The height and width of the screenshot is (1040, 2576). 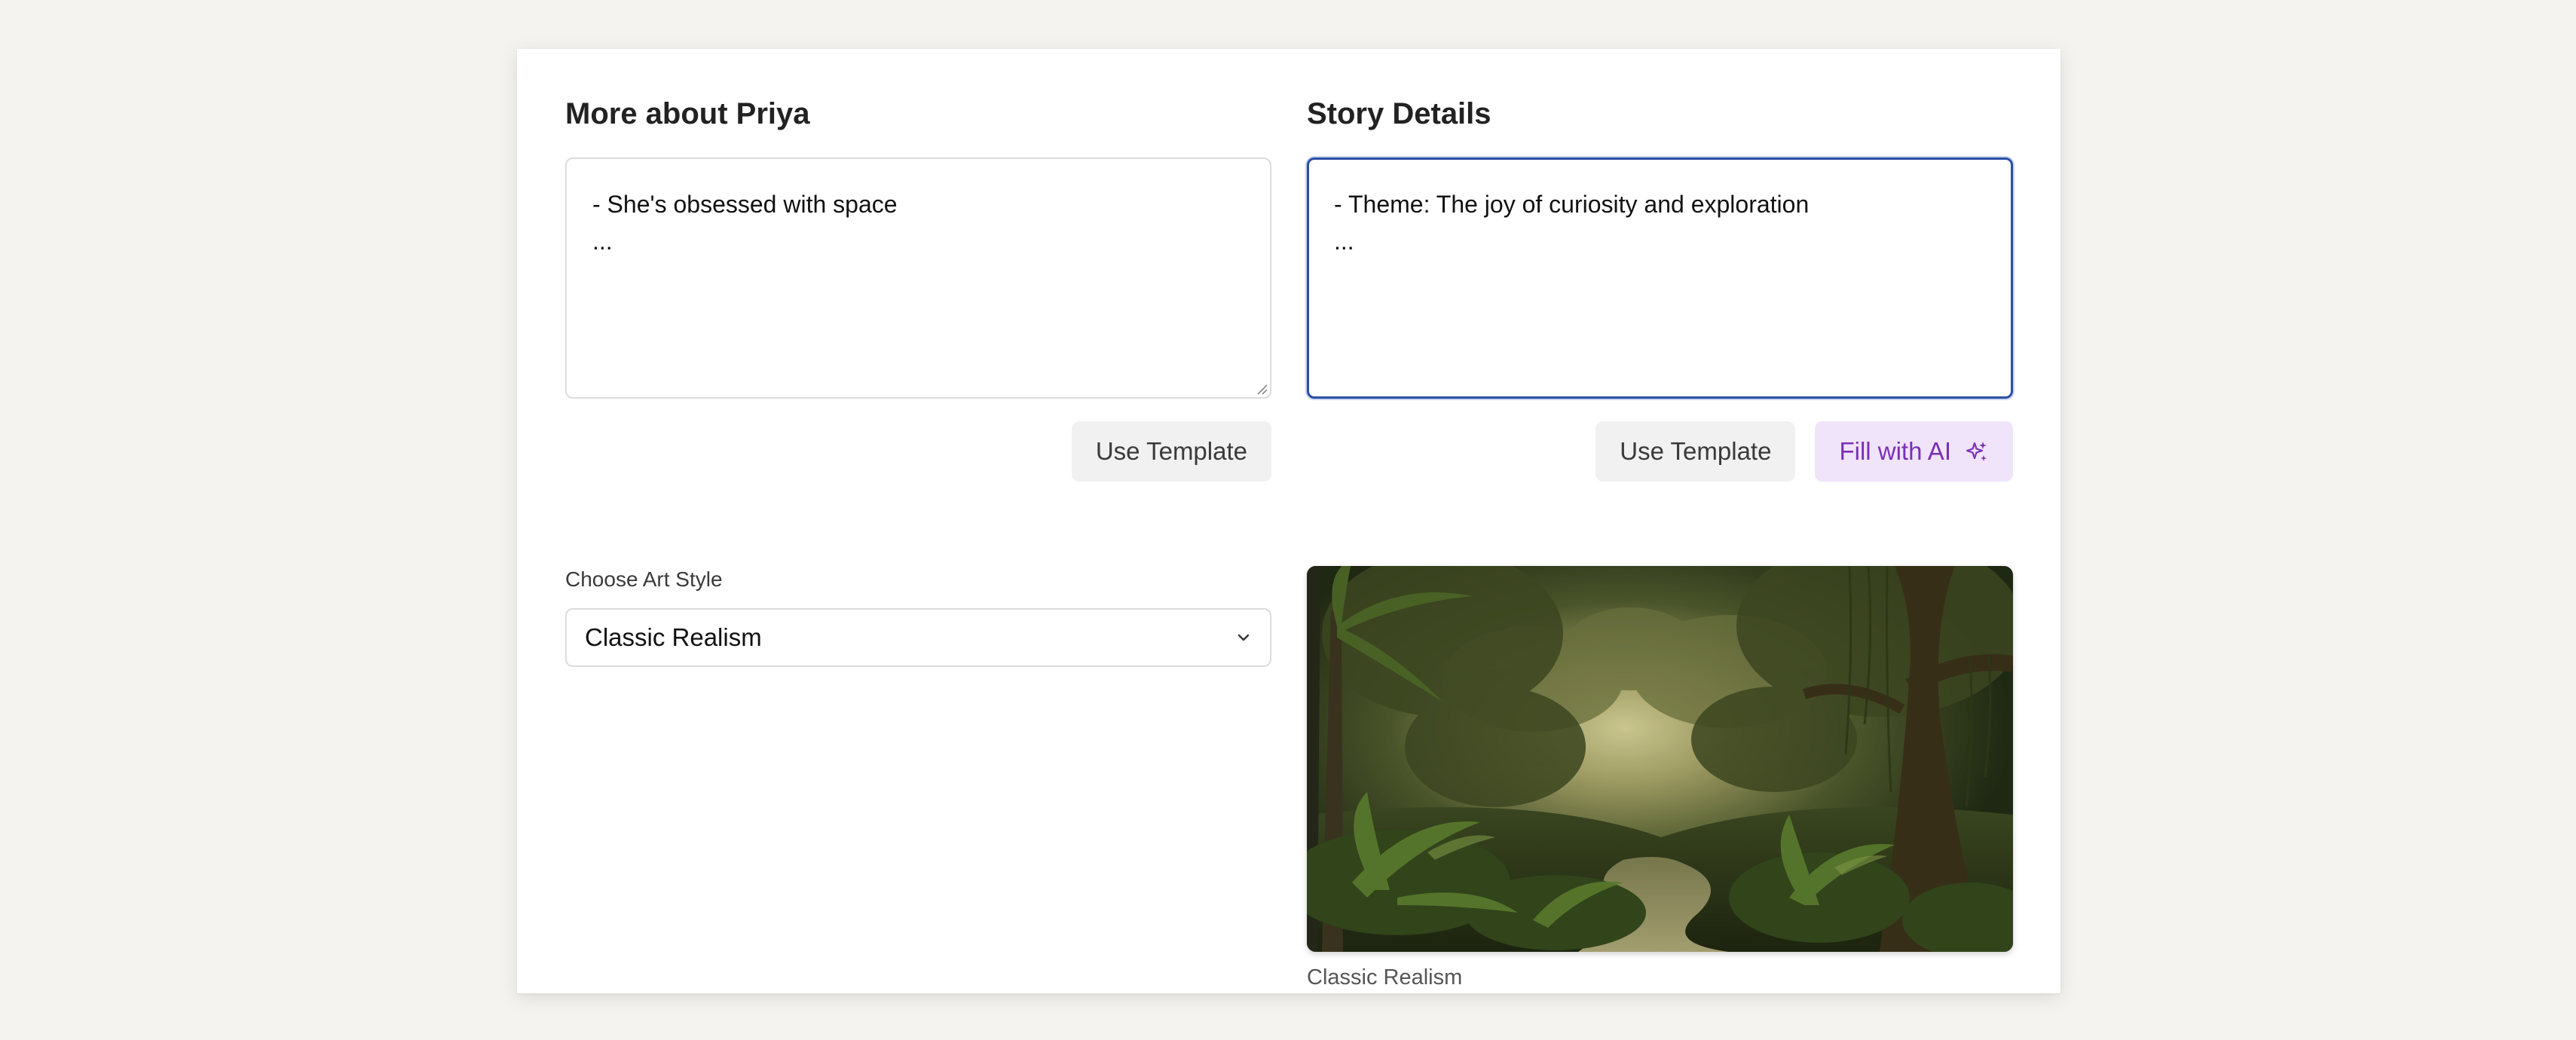 What do you see at coordinates (1696, 451) in the screenshot?
I see `story-use-template-button: Use Template` at bounding box center [1696, 451].